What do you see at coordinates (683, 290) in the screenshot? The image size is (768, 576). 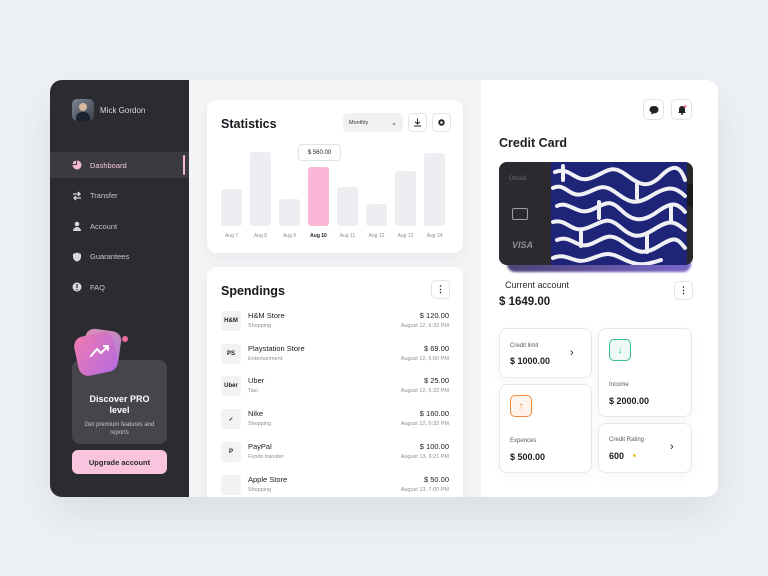 I see `account-more-button: ⋮` at bounding box center [683, 290].